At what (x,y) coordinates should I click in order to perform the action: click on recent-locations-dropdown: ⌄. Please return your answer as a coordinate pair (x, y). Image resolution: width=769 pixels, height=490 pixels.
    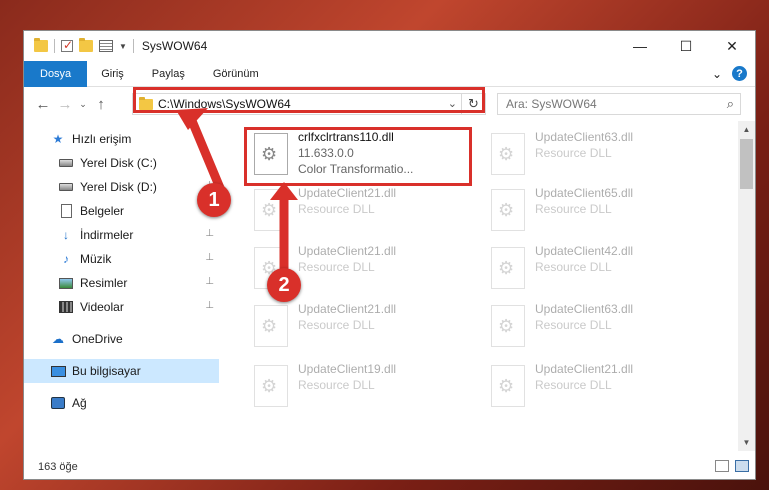
    Looking at the image, I should click on (83, 104).